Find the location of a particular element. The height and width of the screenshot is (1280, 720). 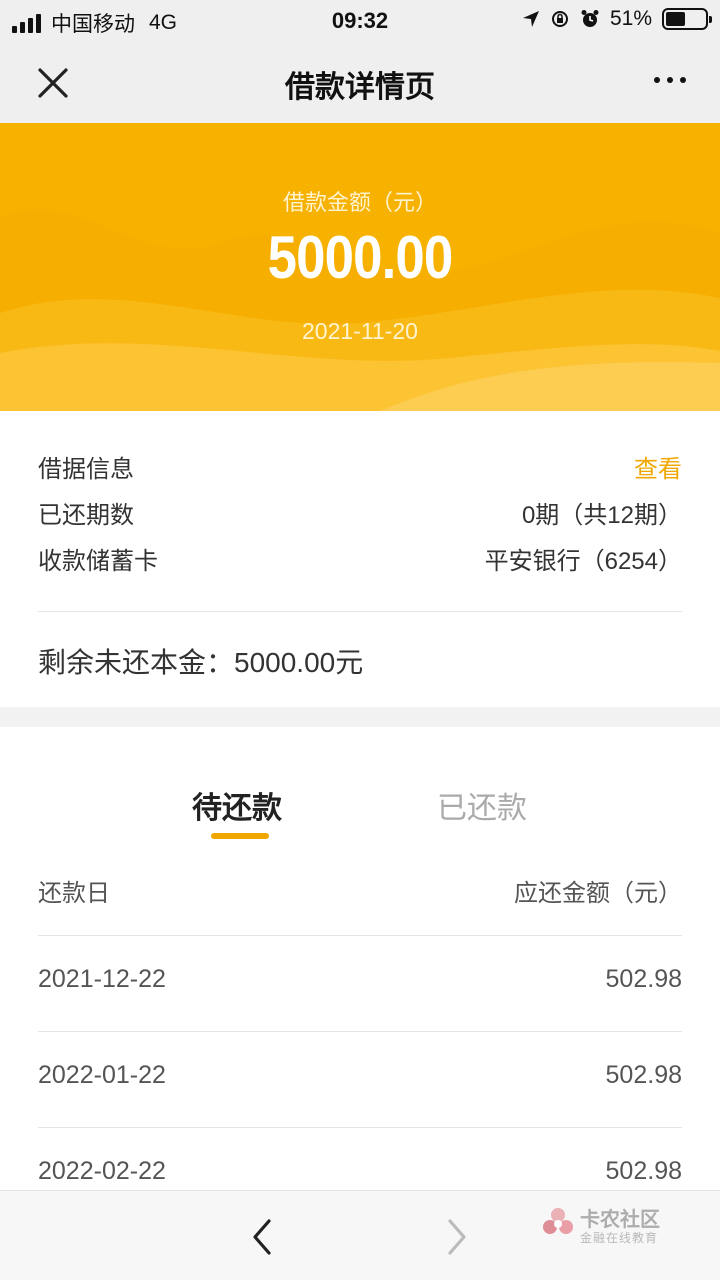

loan-amount-value: 5000.00 is located at coordinates (360, 257).